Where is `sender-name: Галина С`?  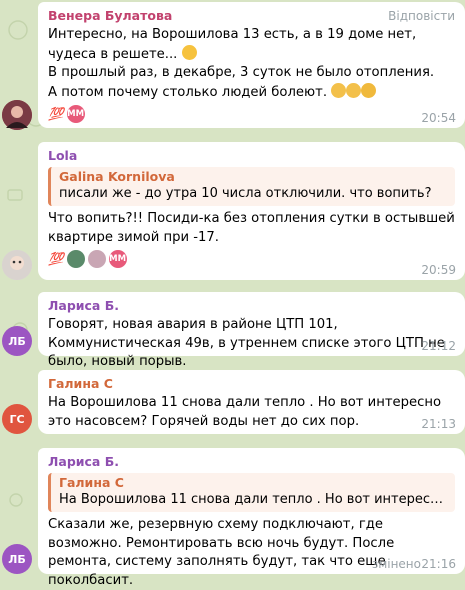
sender-name: Галина С is located at coordinates (251, 384).